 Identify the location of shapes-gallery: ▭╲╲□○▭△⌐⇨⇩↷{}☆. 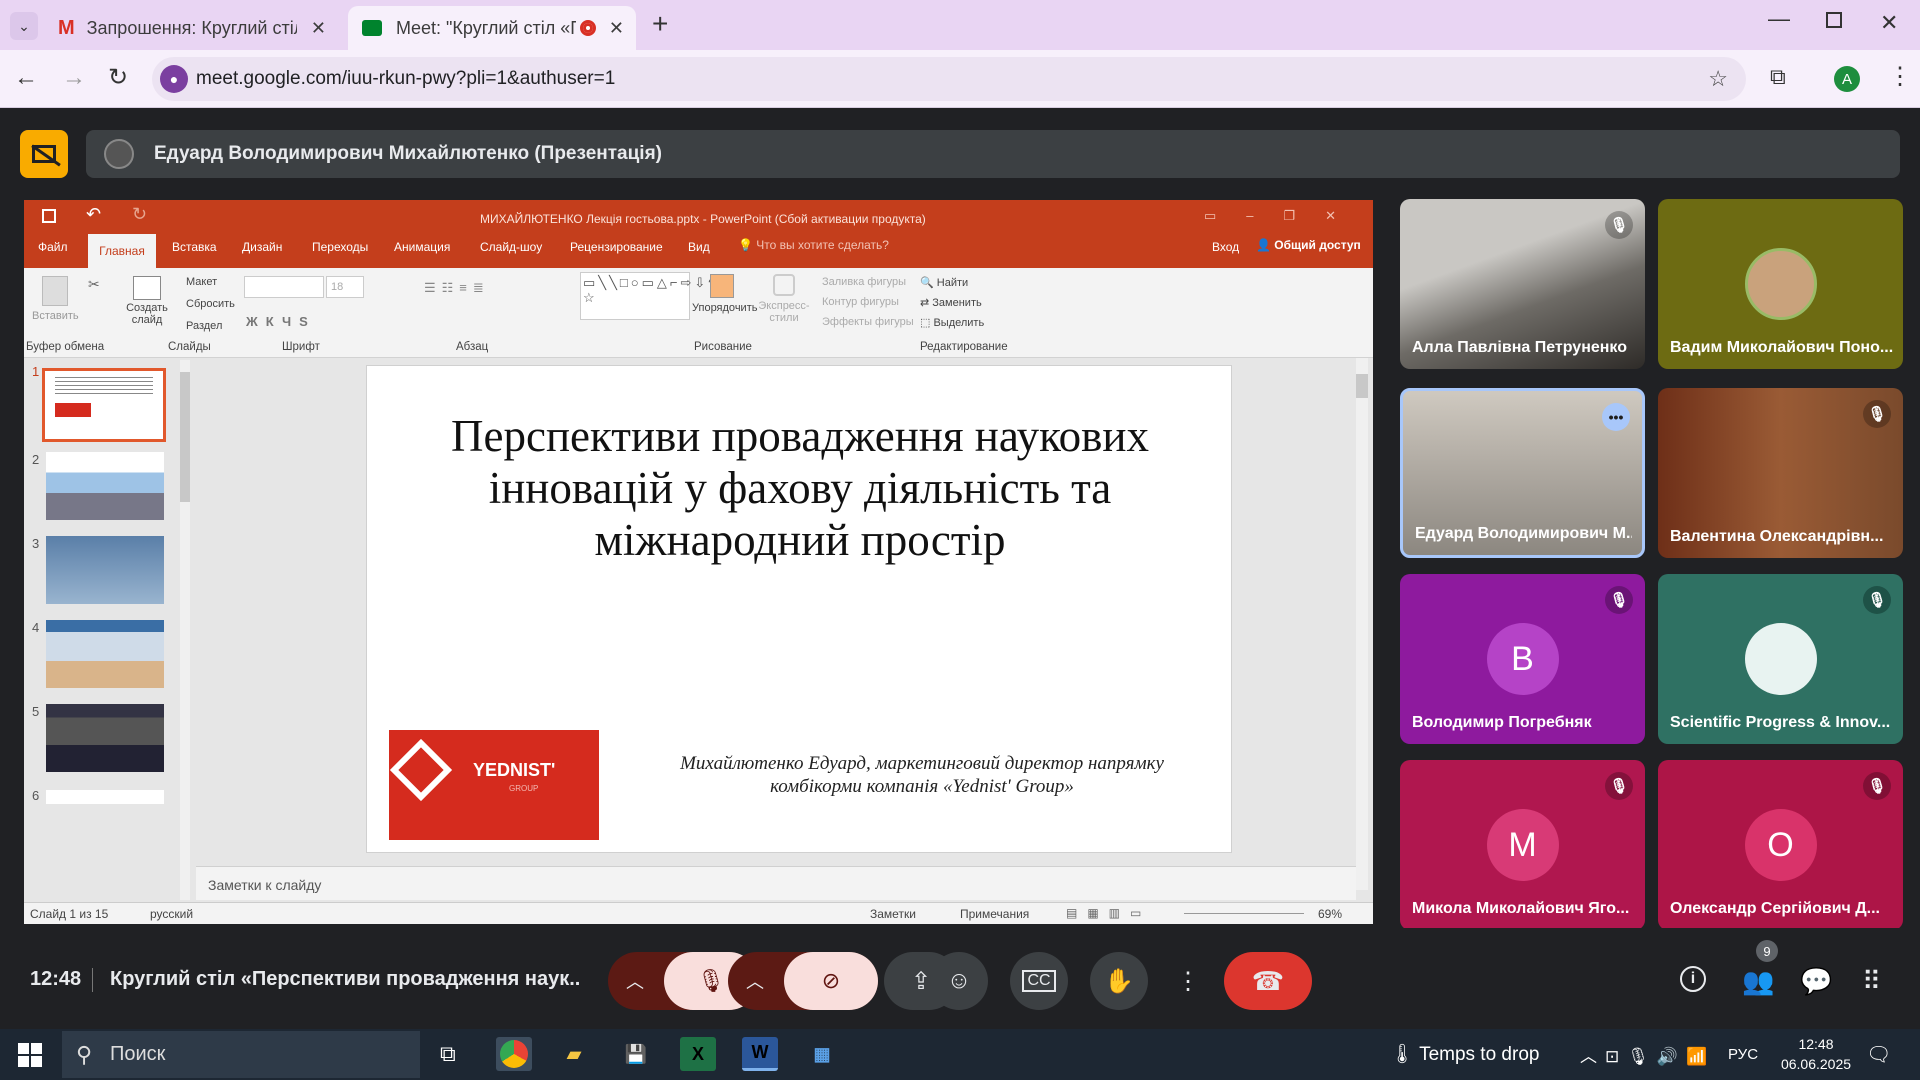
(657, 296).